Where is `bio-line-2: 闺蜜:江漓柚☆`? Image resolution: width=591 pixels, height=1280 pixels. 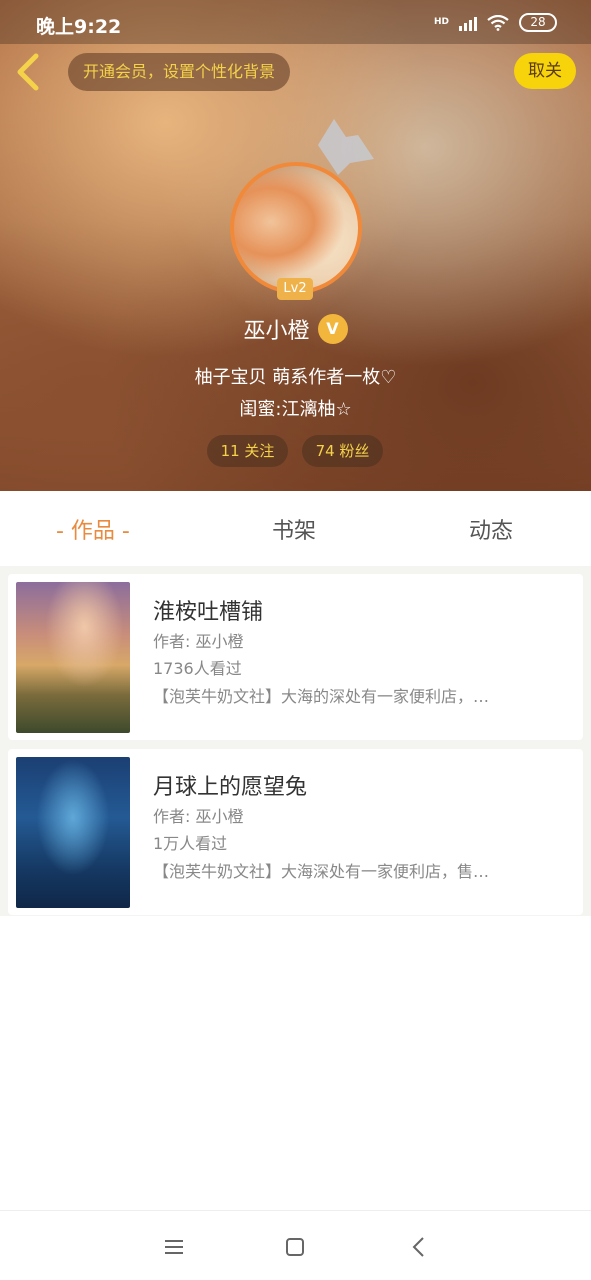
bio-line-2: 闺蜜:江漓柚☆ is located at coordinates (295, 409).